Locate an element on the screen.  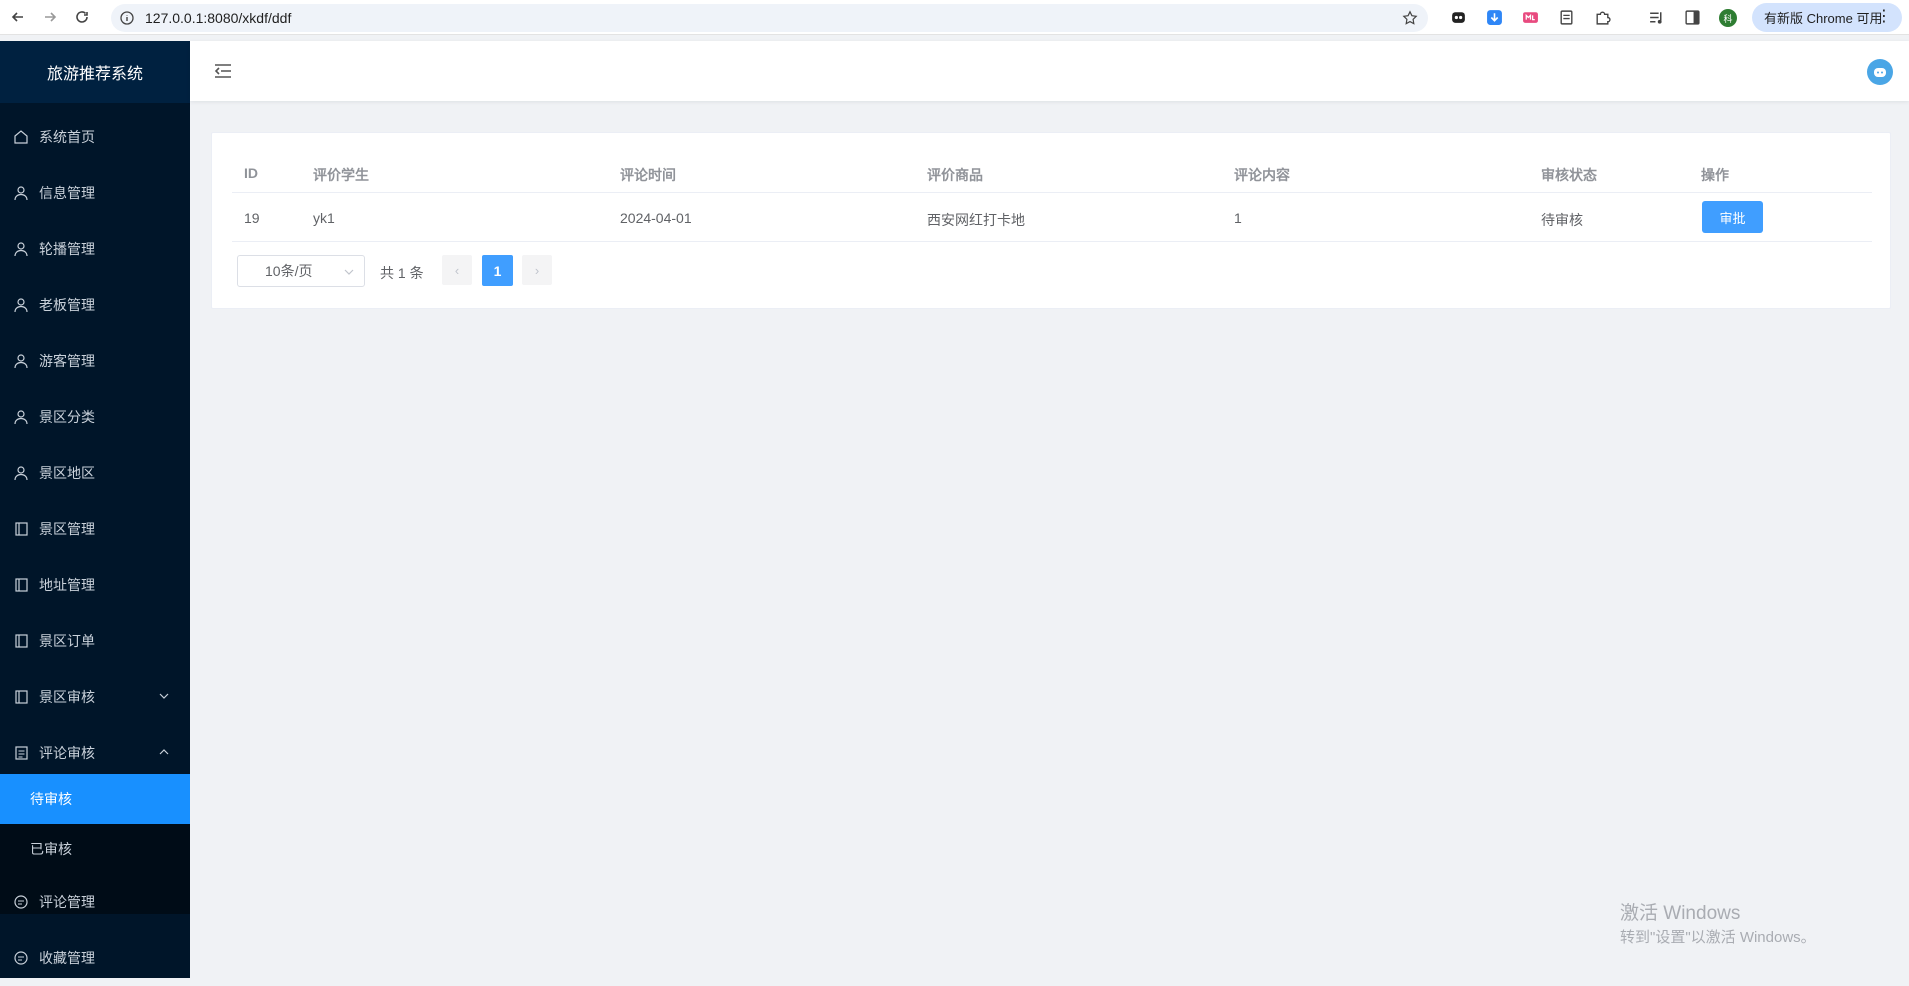
sidebar-item-label: 景区审核 is located at coordinates (67, 697).